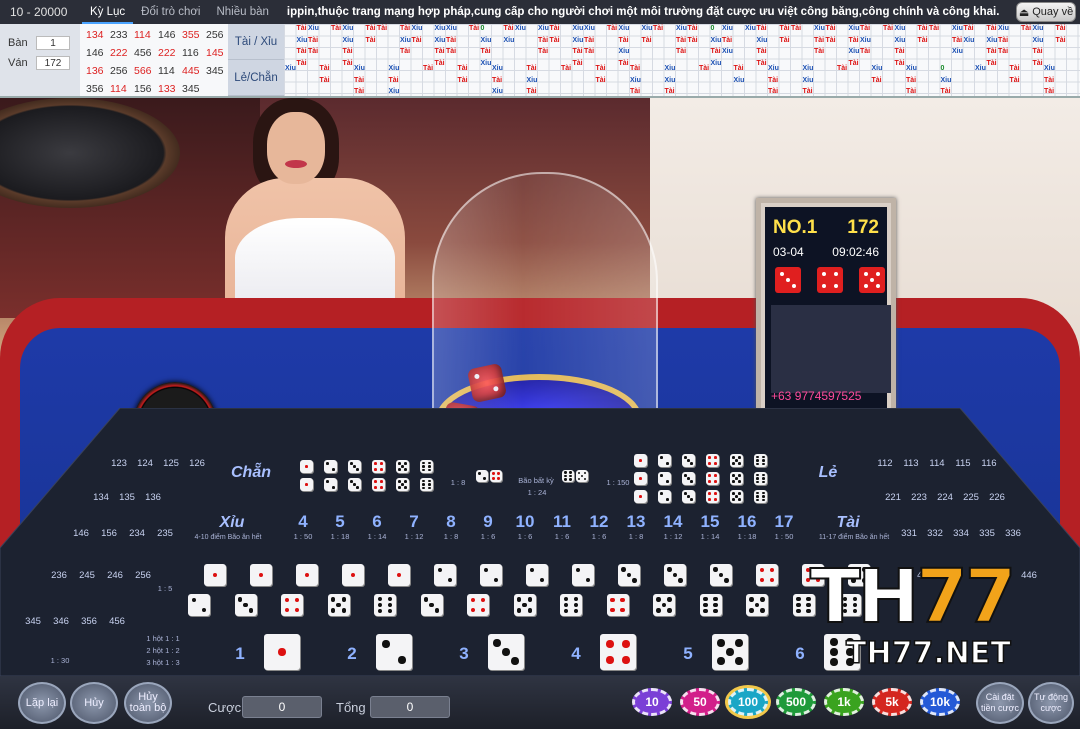 This screenshot has height=729, width=1080. What do you see at coordinates (145, 463) in the screenshot?
I see `combo-bet-124: 124` at bounding box center [145, 463].